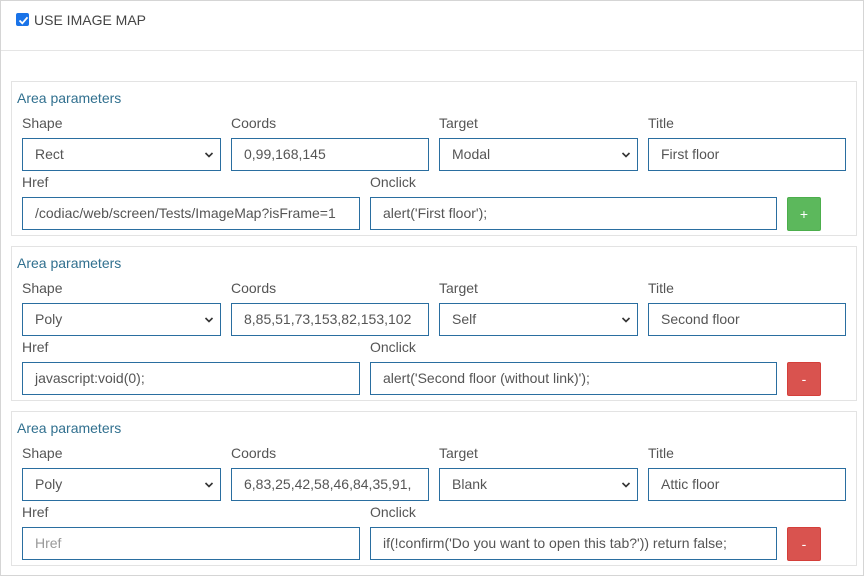  What do you see at coordinates (804, 214) in the screenshot?
I see `add-area-button: +` at bounding box center [804, 214].